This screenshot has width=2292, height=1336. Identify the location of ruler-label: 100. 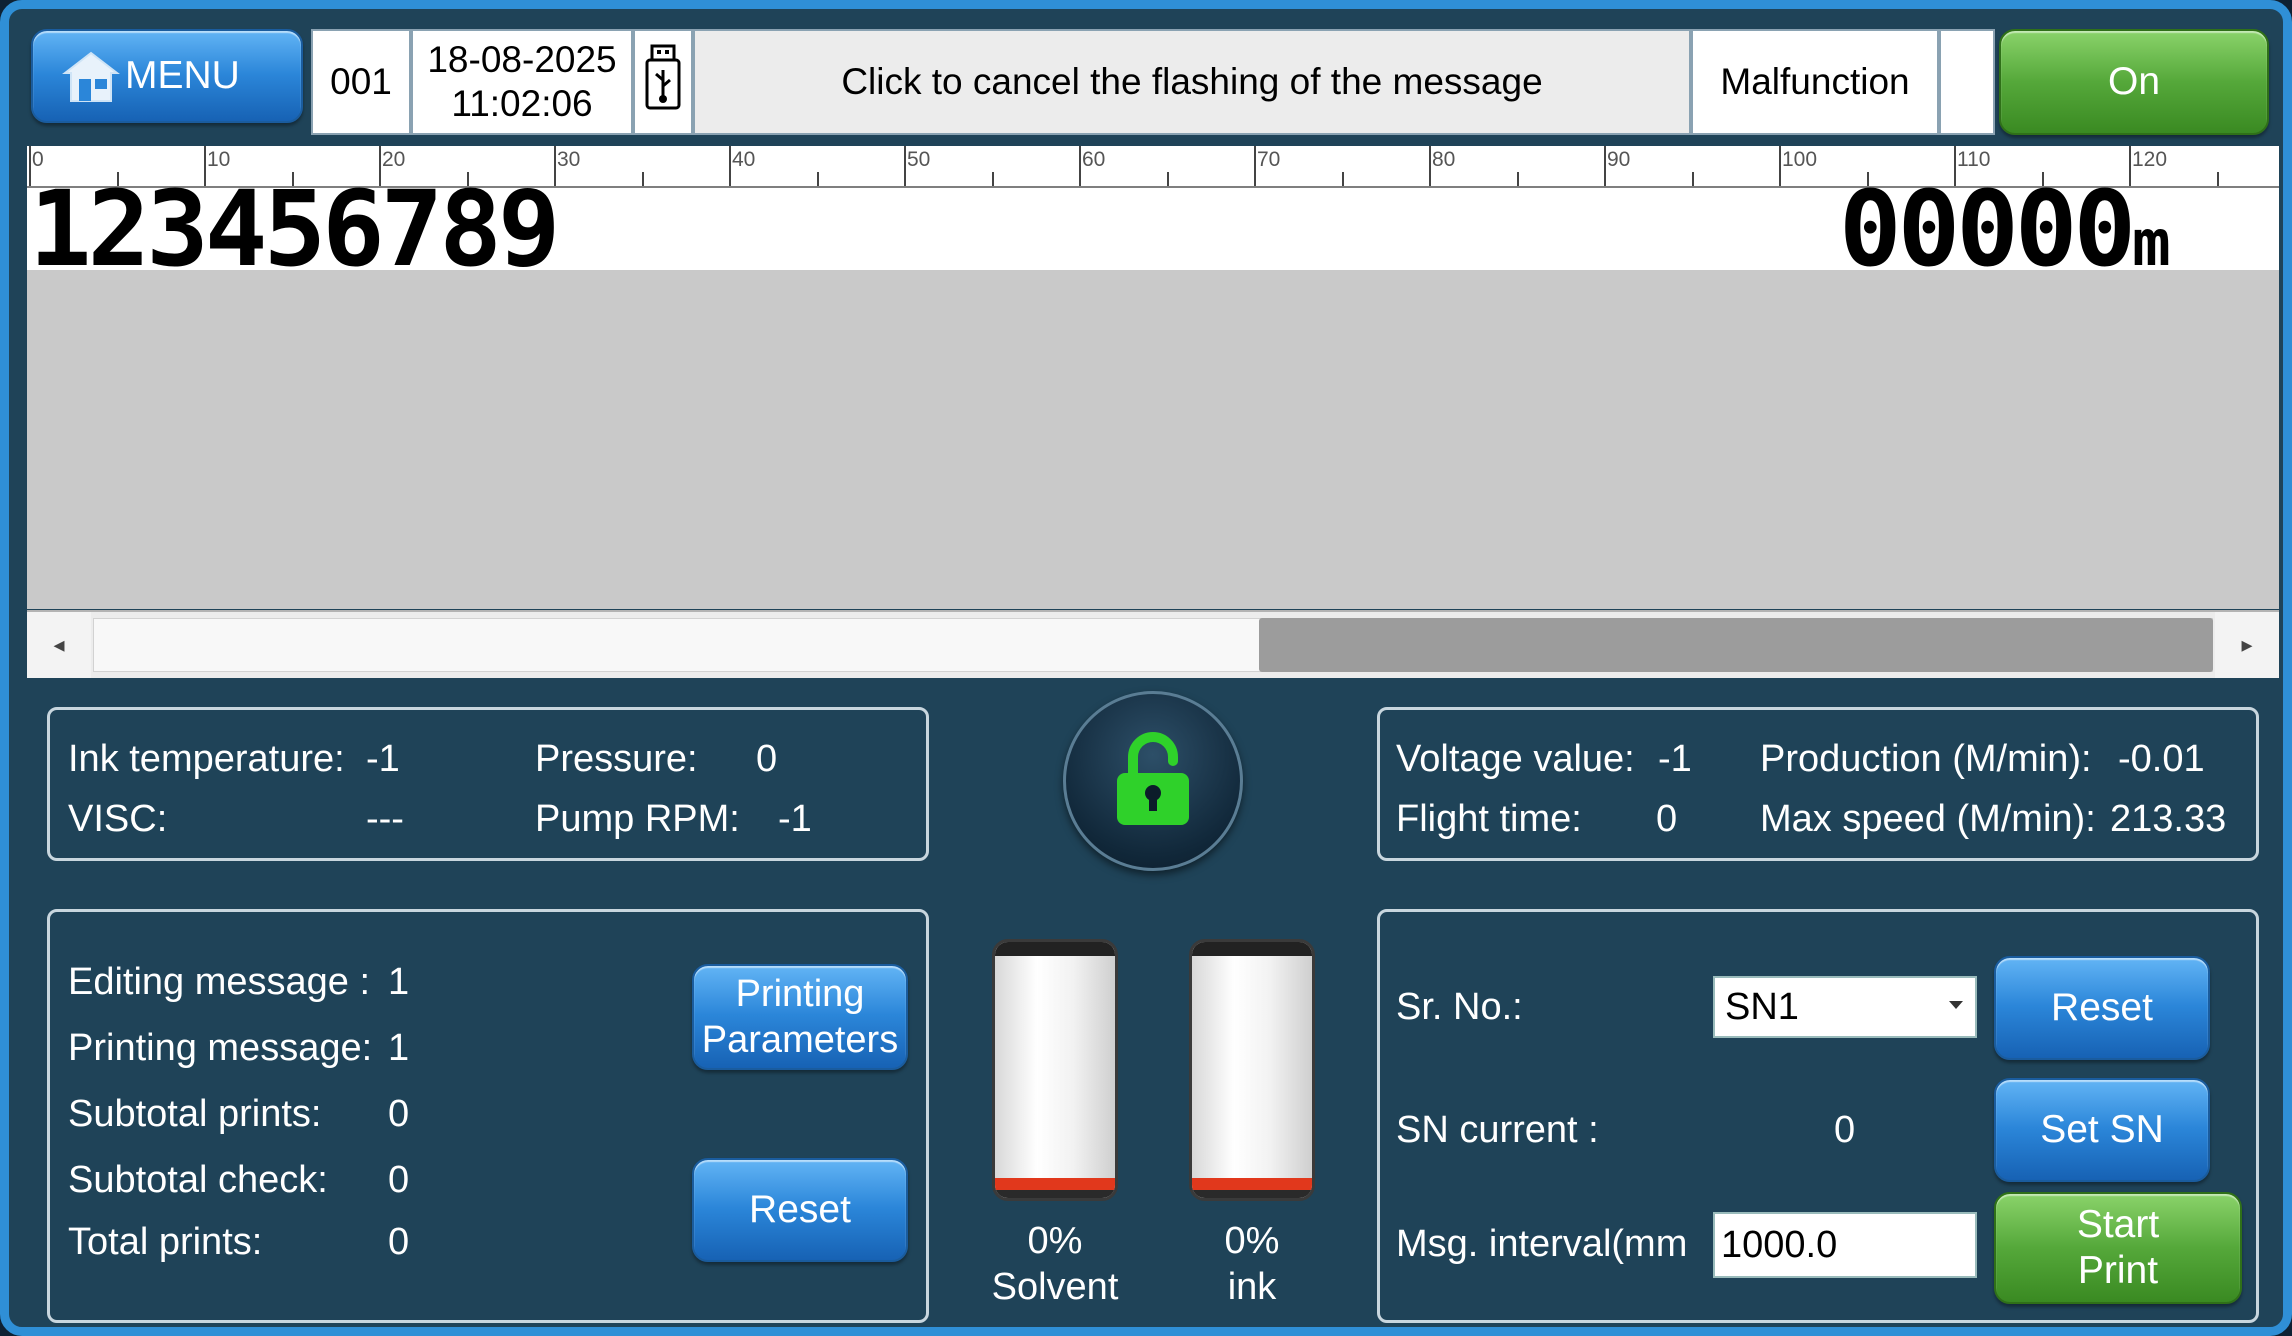
(1800, 159).